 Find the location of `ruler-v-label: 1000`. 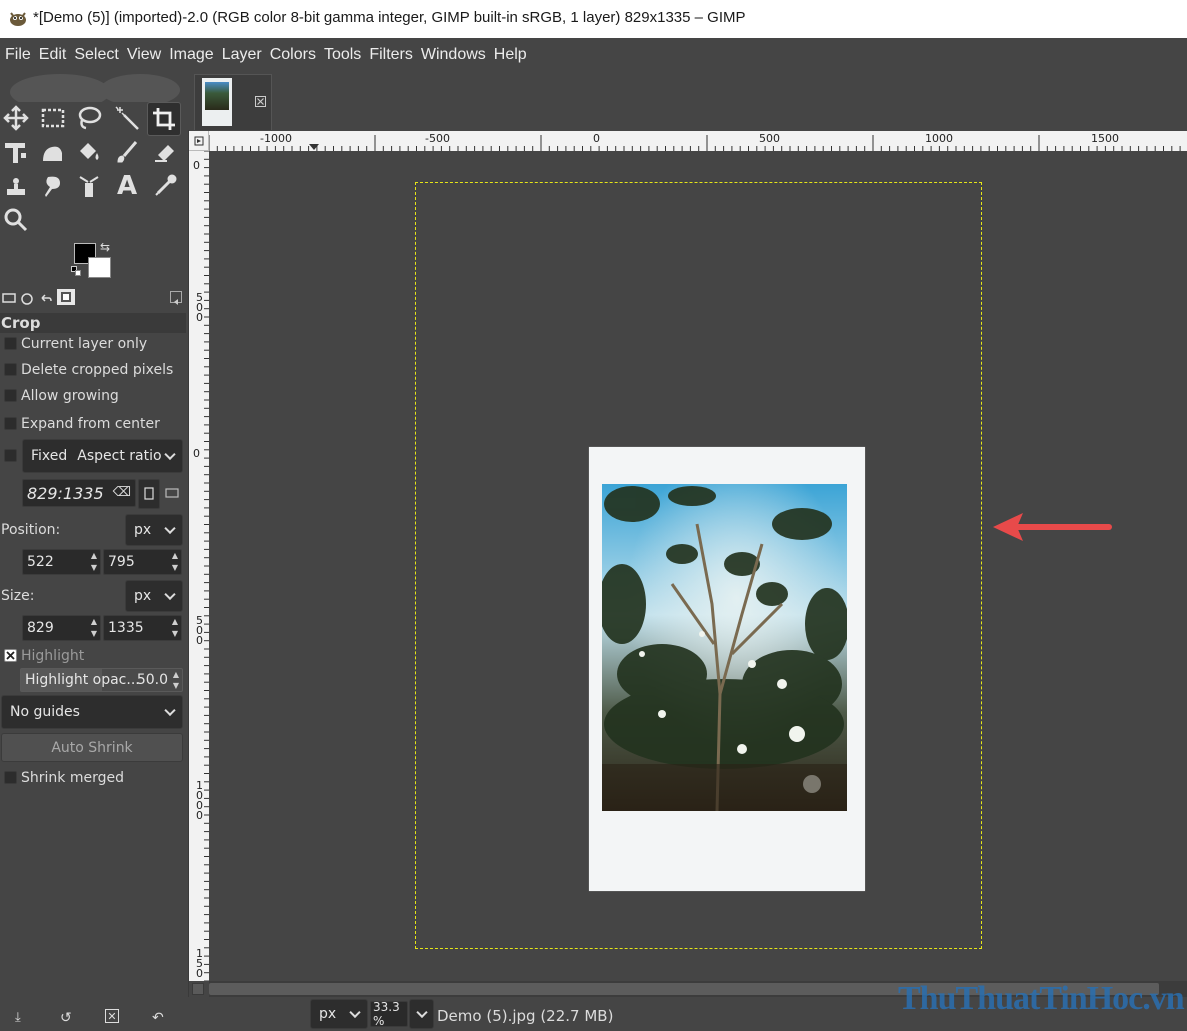

ruler-v-label: 1000 is located at coordinates (199, 799).